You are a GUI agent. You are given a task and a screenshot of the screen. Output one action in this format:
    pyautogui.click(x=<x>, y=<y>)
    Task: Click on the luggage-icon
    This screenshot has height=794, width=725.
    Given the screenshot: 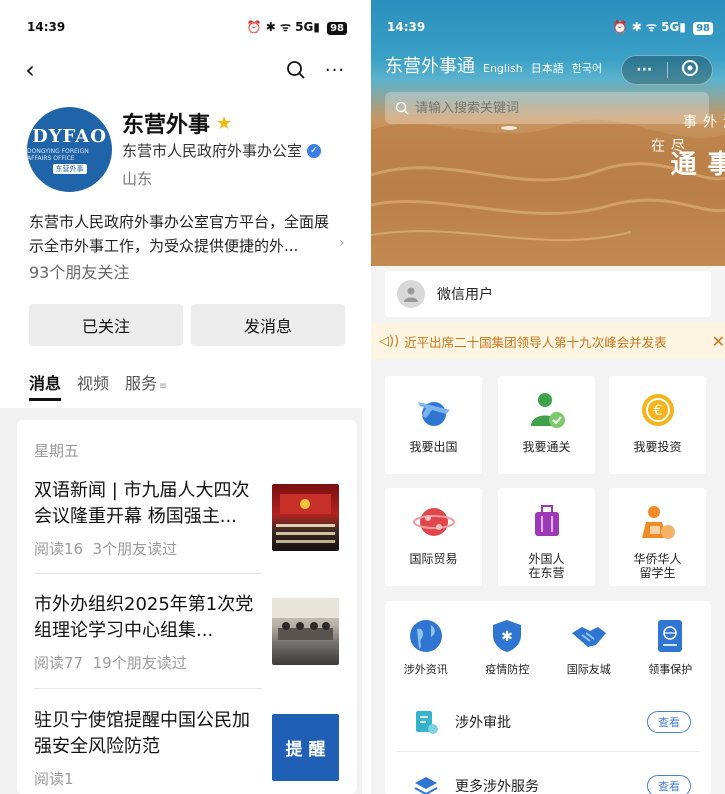 What is the action you would take?
    pyautogui.click(x=546, y=520)
    